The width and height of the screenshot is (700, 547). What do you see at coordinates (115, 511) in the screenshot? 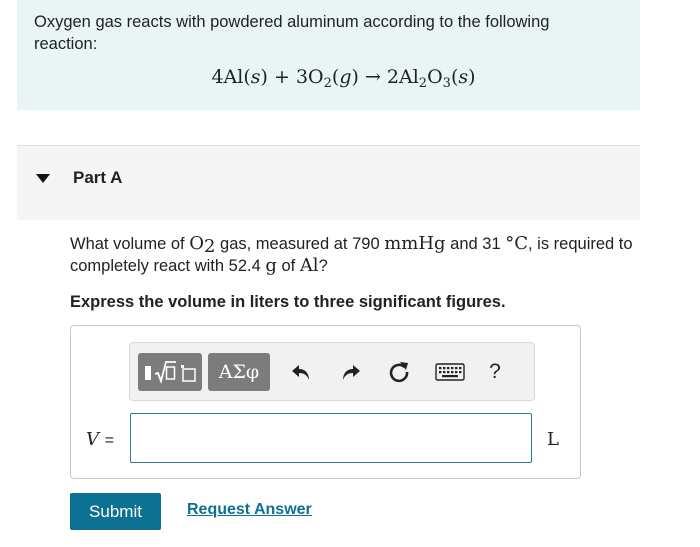
I see `submit-button: Submit` at bounding box center [115, 511].